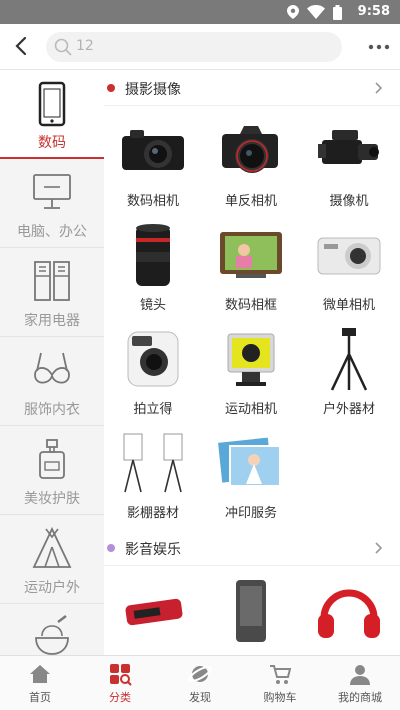 This screenshot has width=400, height=710. What do you see at coordinates (360, 697) in the screenshot?
I see `tab-label: 我的商城` at bounding box center [360, 697].